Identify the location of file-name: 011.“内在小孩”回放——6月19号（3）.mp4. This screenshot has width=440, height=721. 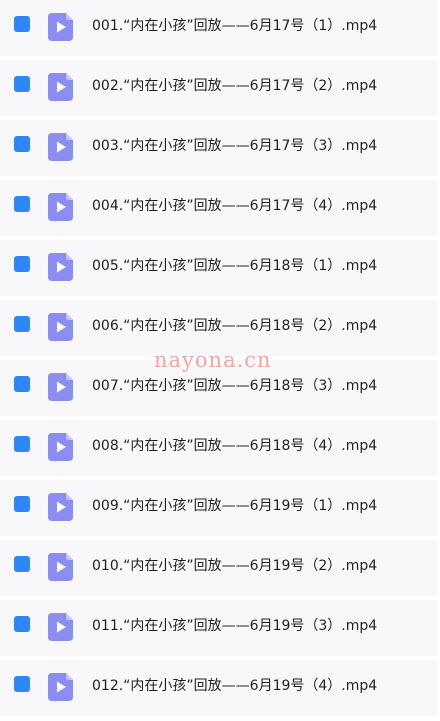
(234, 628).